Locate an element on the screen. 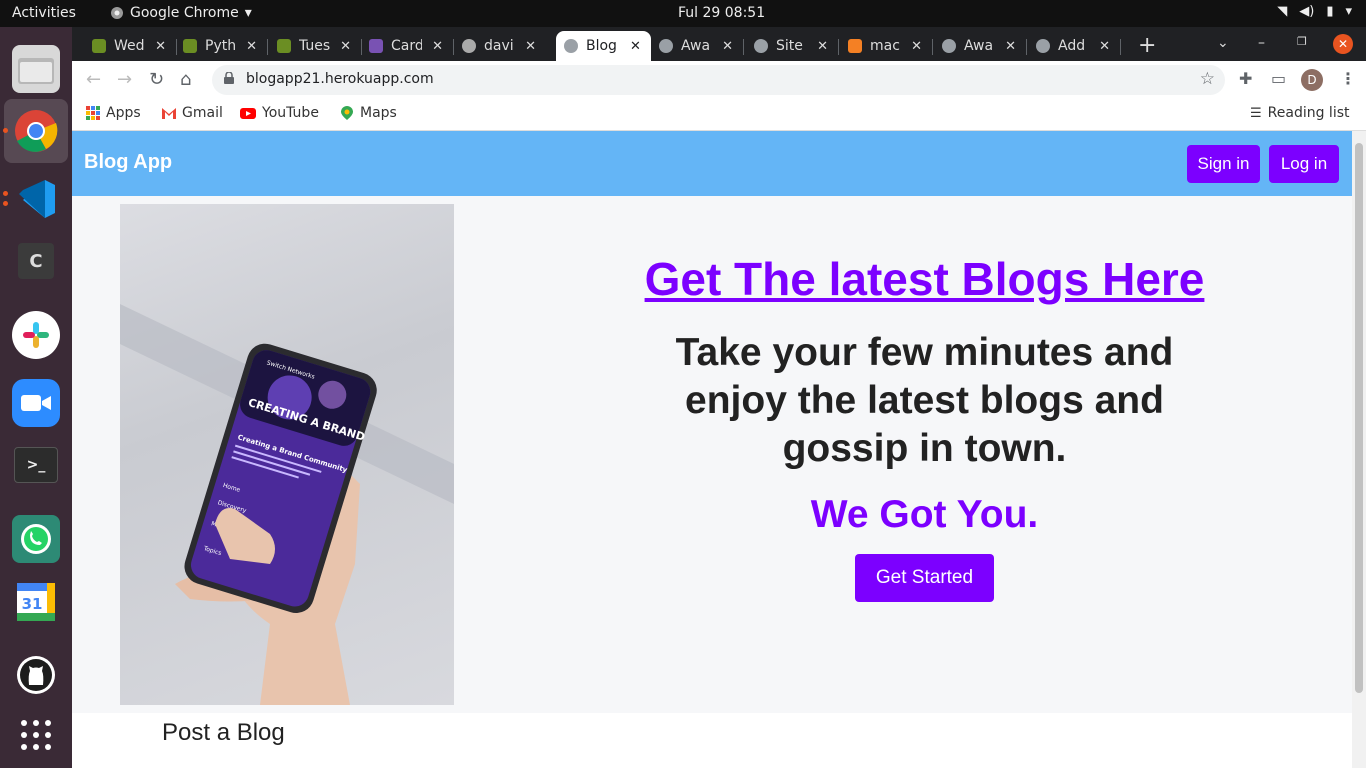 This screenshot has height=768, width=1366. globe-icon is located at coordinates (571, 46).